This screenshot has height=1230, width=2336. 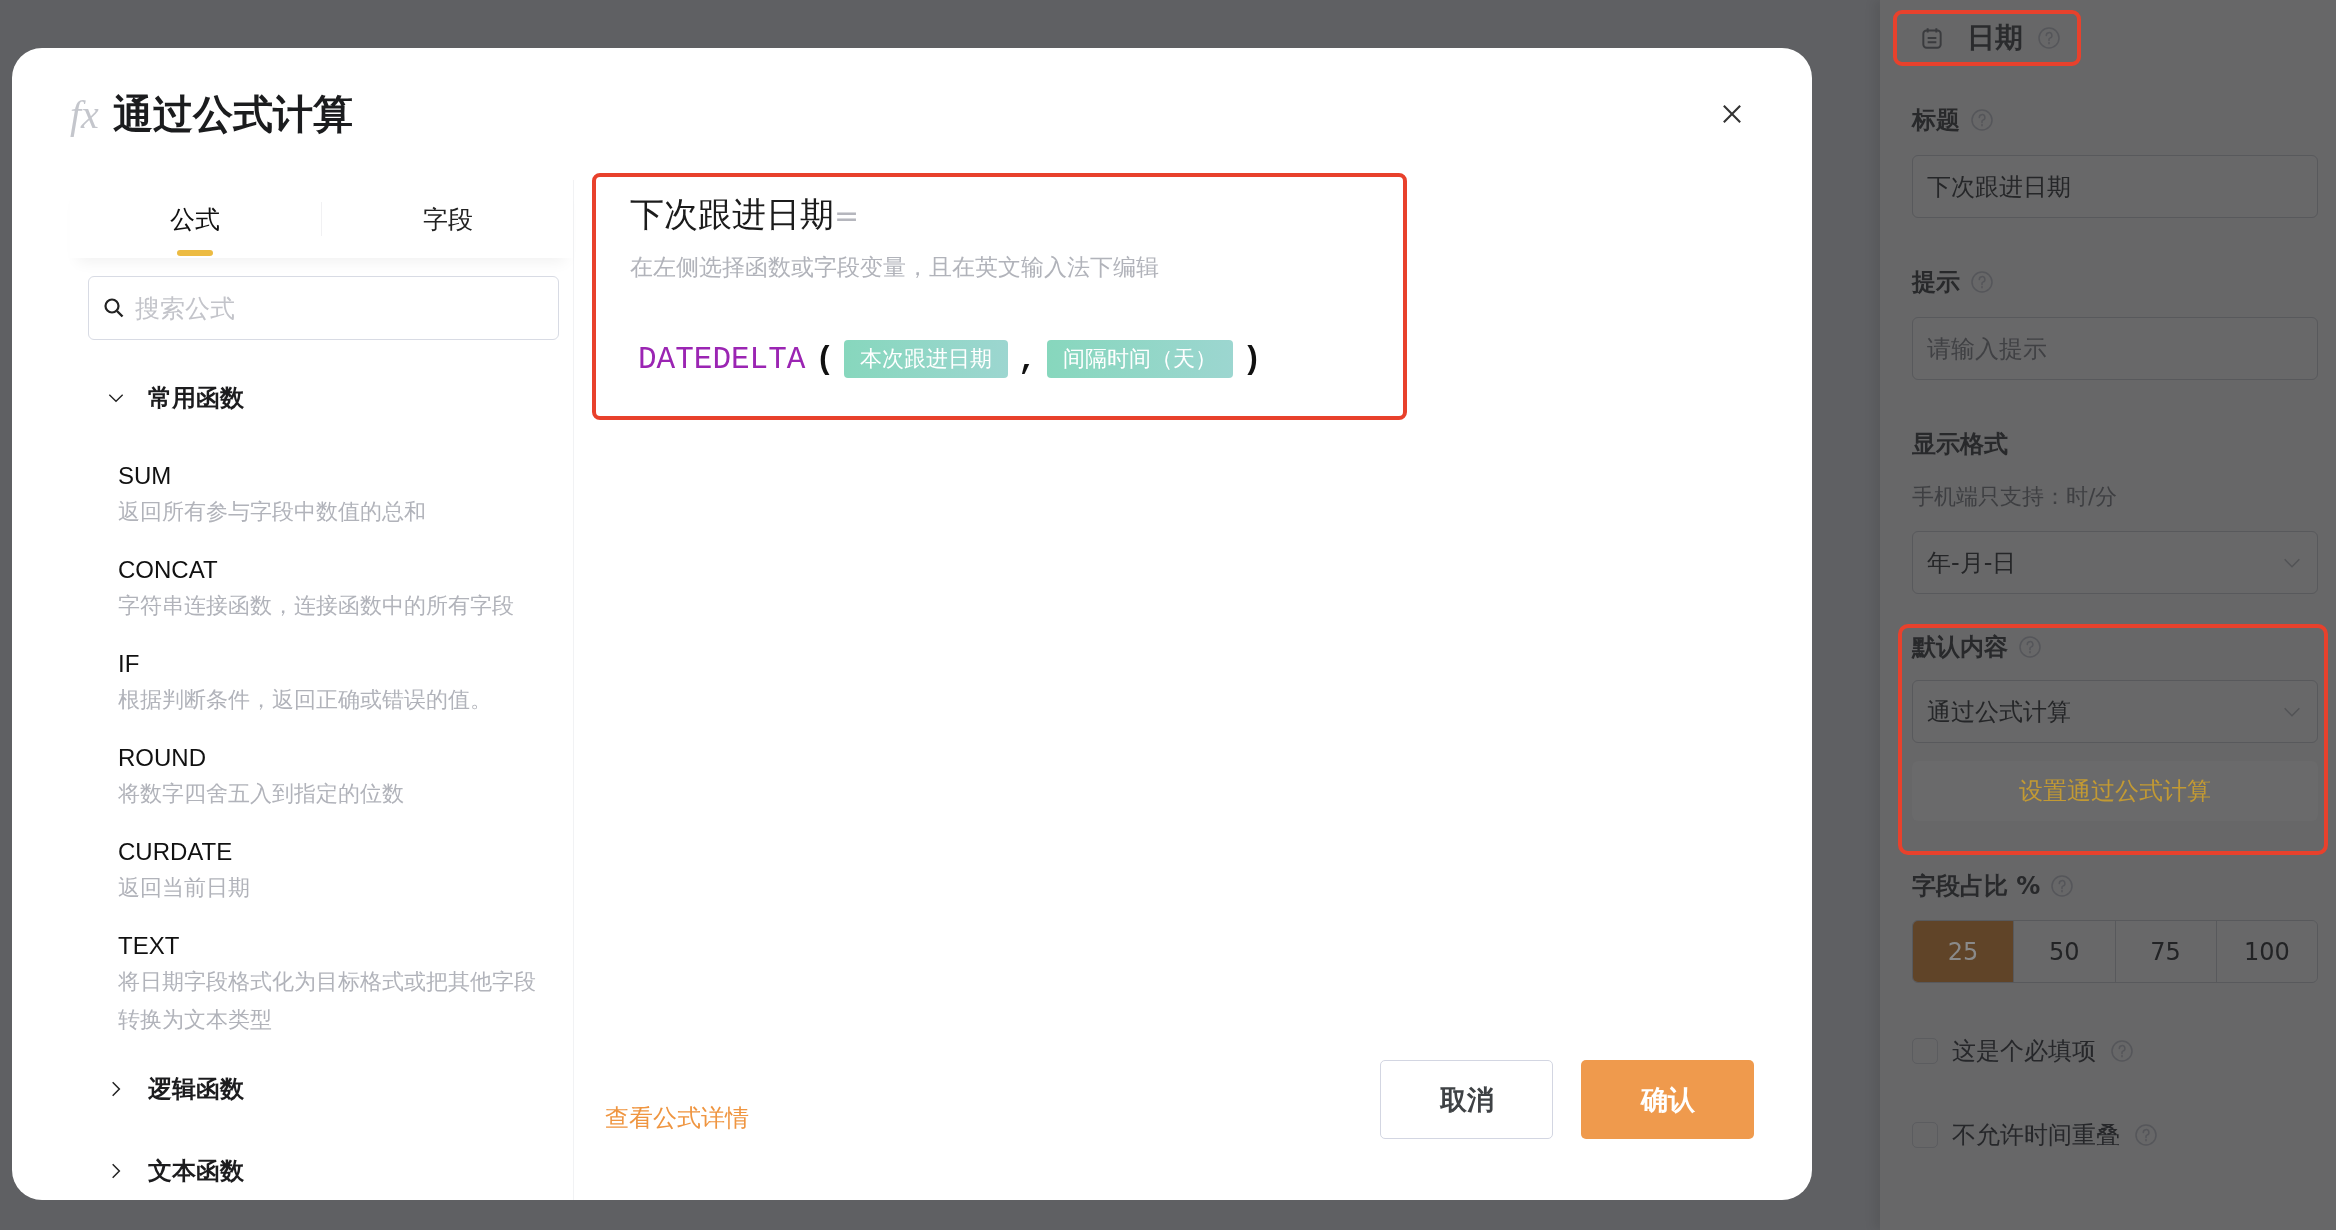 I want to click on function-description: 将日期字段格式化为目标格式或把其他字段转换为文本类型, so click(x=327, y=1001).